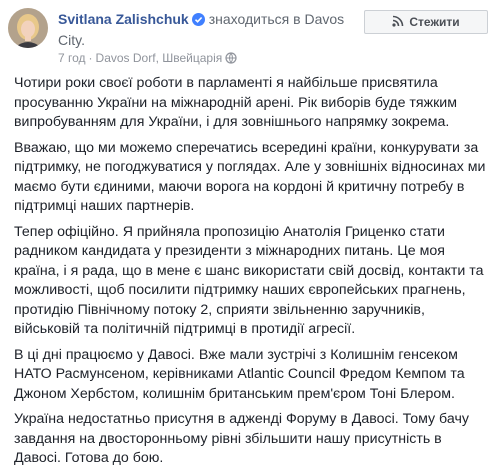 This screenshot has height=475, width=500. Describe the element at coordinates (231, 59) in the screenshot. I see `globe-icon` at that location.